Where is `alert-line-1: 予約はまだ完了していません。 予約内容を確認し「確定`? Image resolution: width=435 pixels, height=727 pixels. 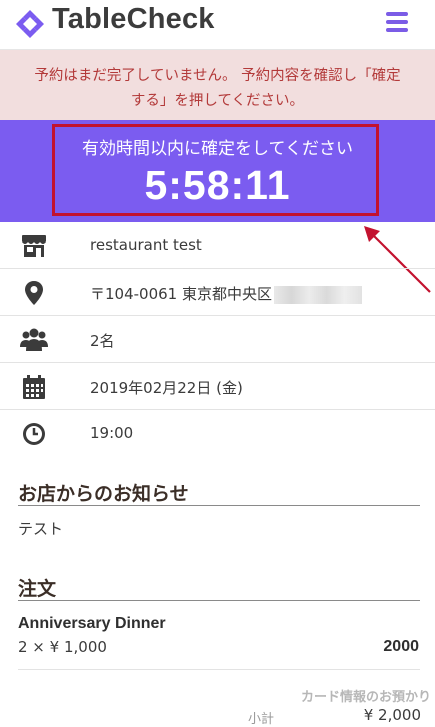 alert-line-1: 予約はまだ完了していません。 予約内容を確認し「確定 is located at coordinates (217, 76).